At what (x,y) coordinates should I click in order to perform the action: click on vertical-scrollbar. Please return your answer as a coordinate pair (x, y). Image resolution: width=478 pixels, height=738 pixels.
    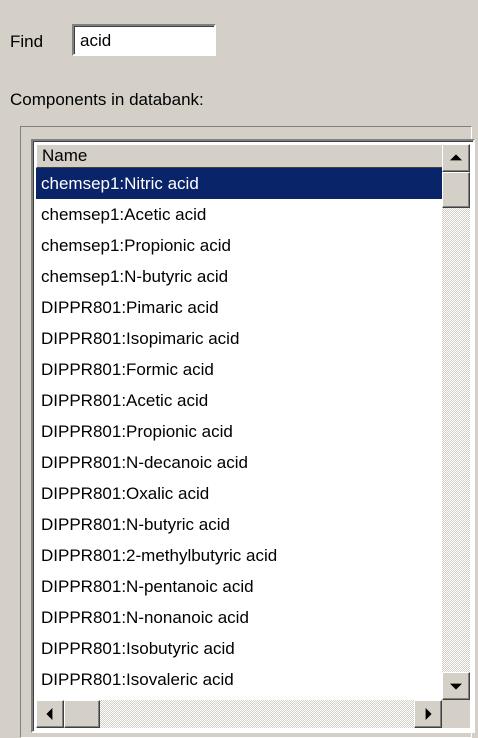
    Looking at the image, I should click on (456, 422).